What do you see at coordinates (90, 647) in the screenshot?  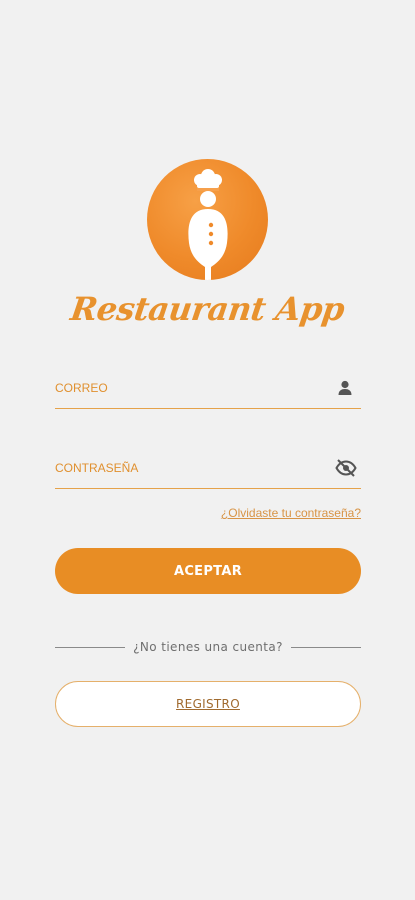 I see `divider-line-left` at bounding box center [90, 647].